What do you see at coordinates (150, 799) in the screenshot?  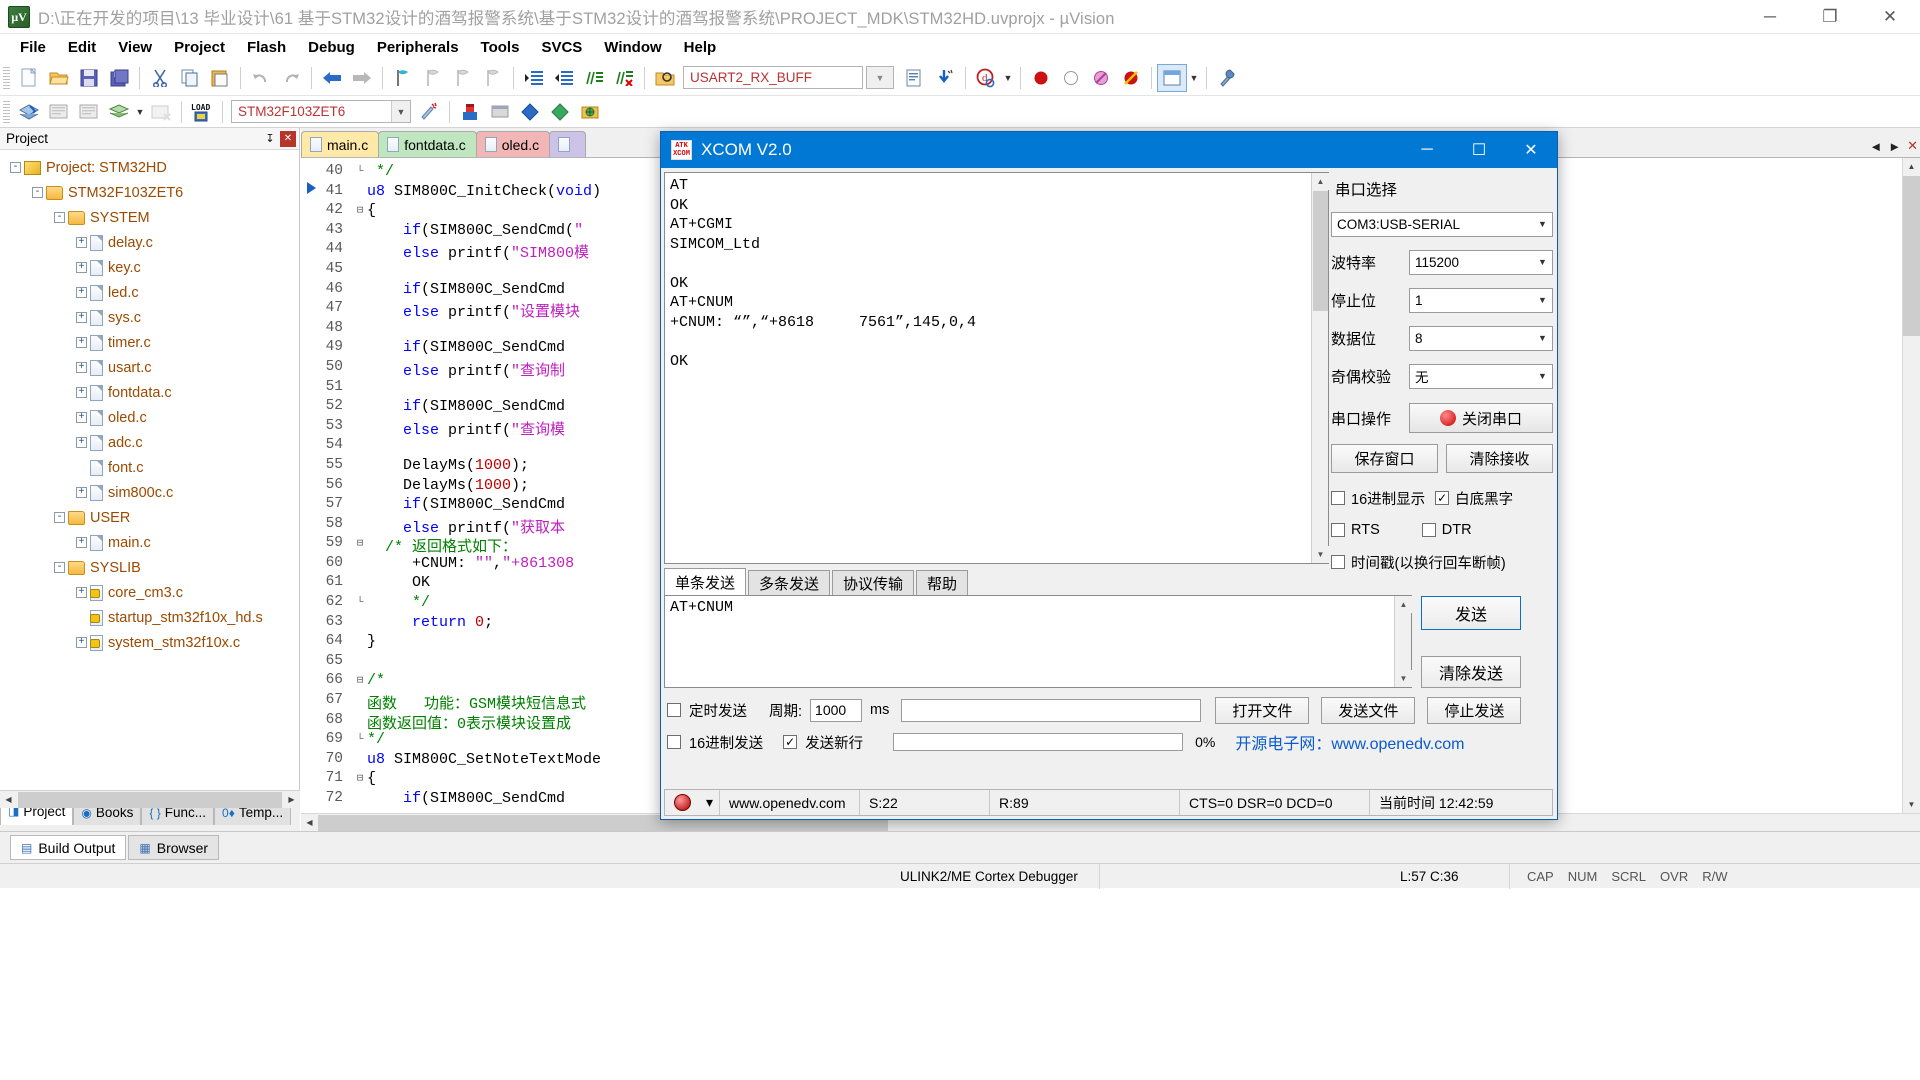 I see `project-tree-hscrollbar: ◀ ▶` at bounding box center [150, 799].